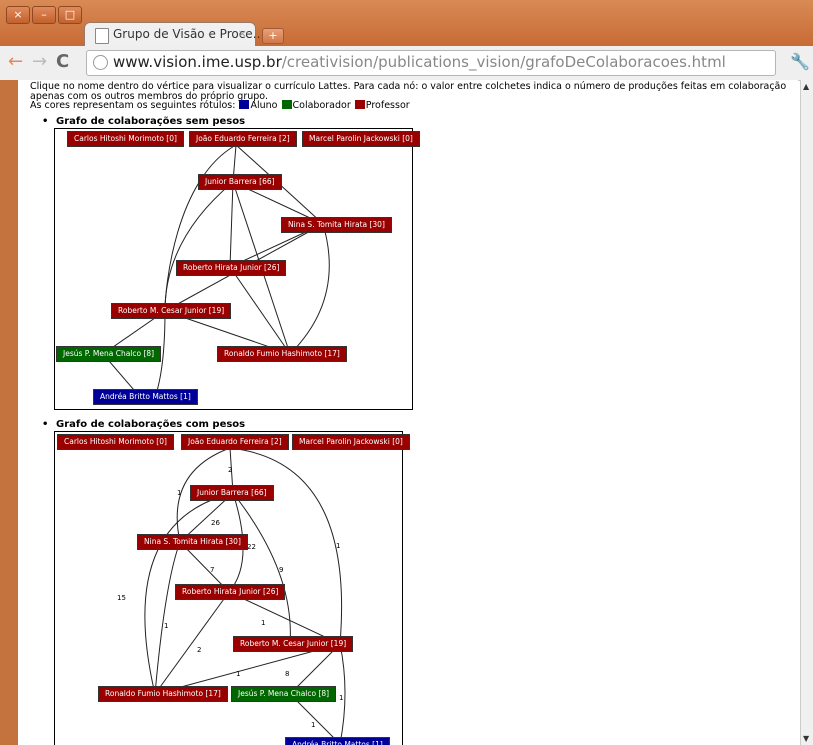  Describe the element at coordinates (174, 34) in the screenshot. I see `browser-tab: Grupo de Visão e Proce… ×` at that location.